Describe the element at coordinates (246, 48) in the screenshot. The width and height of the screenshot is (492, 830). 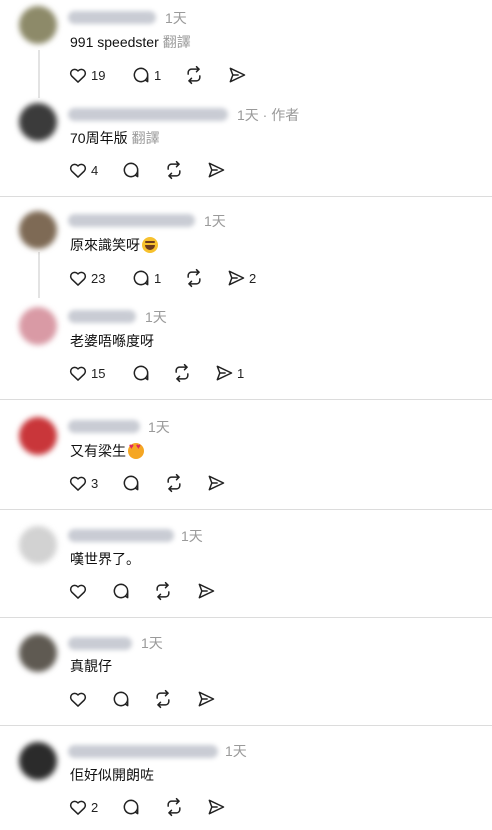
I see `comment-item: 1天 991 speedster 翻譯 19 1` at that location.